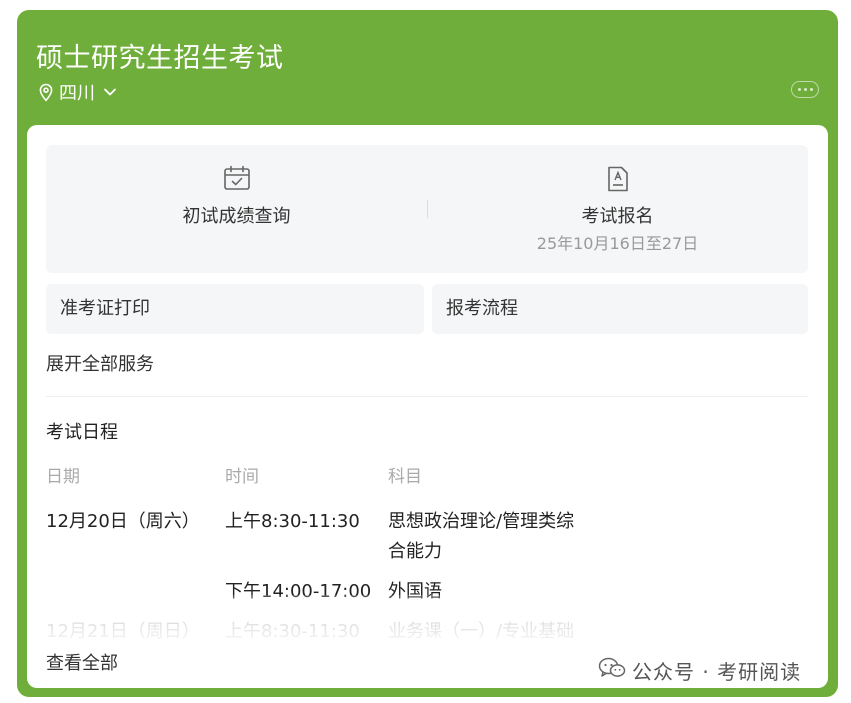 The width and height of the screenshot is (851, 703). I want to click on admit-card-print-button: 准考证打印, so click(235, 309).